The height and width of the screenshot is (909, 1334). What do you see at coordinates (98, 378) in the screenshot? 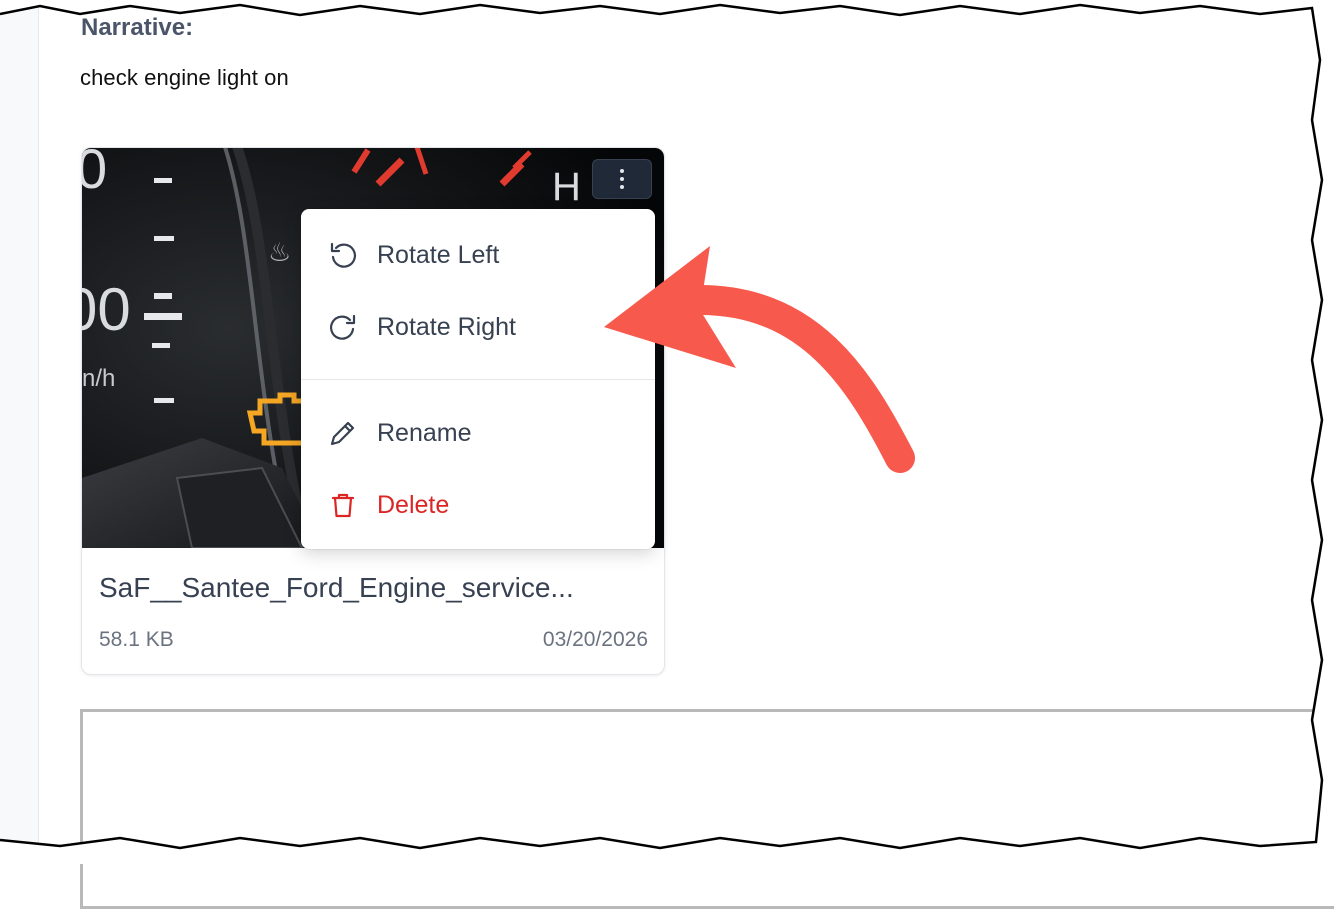
I see `svg-text: n/h` at bounding box center [98, 378].